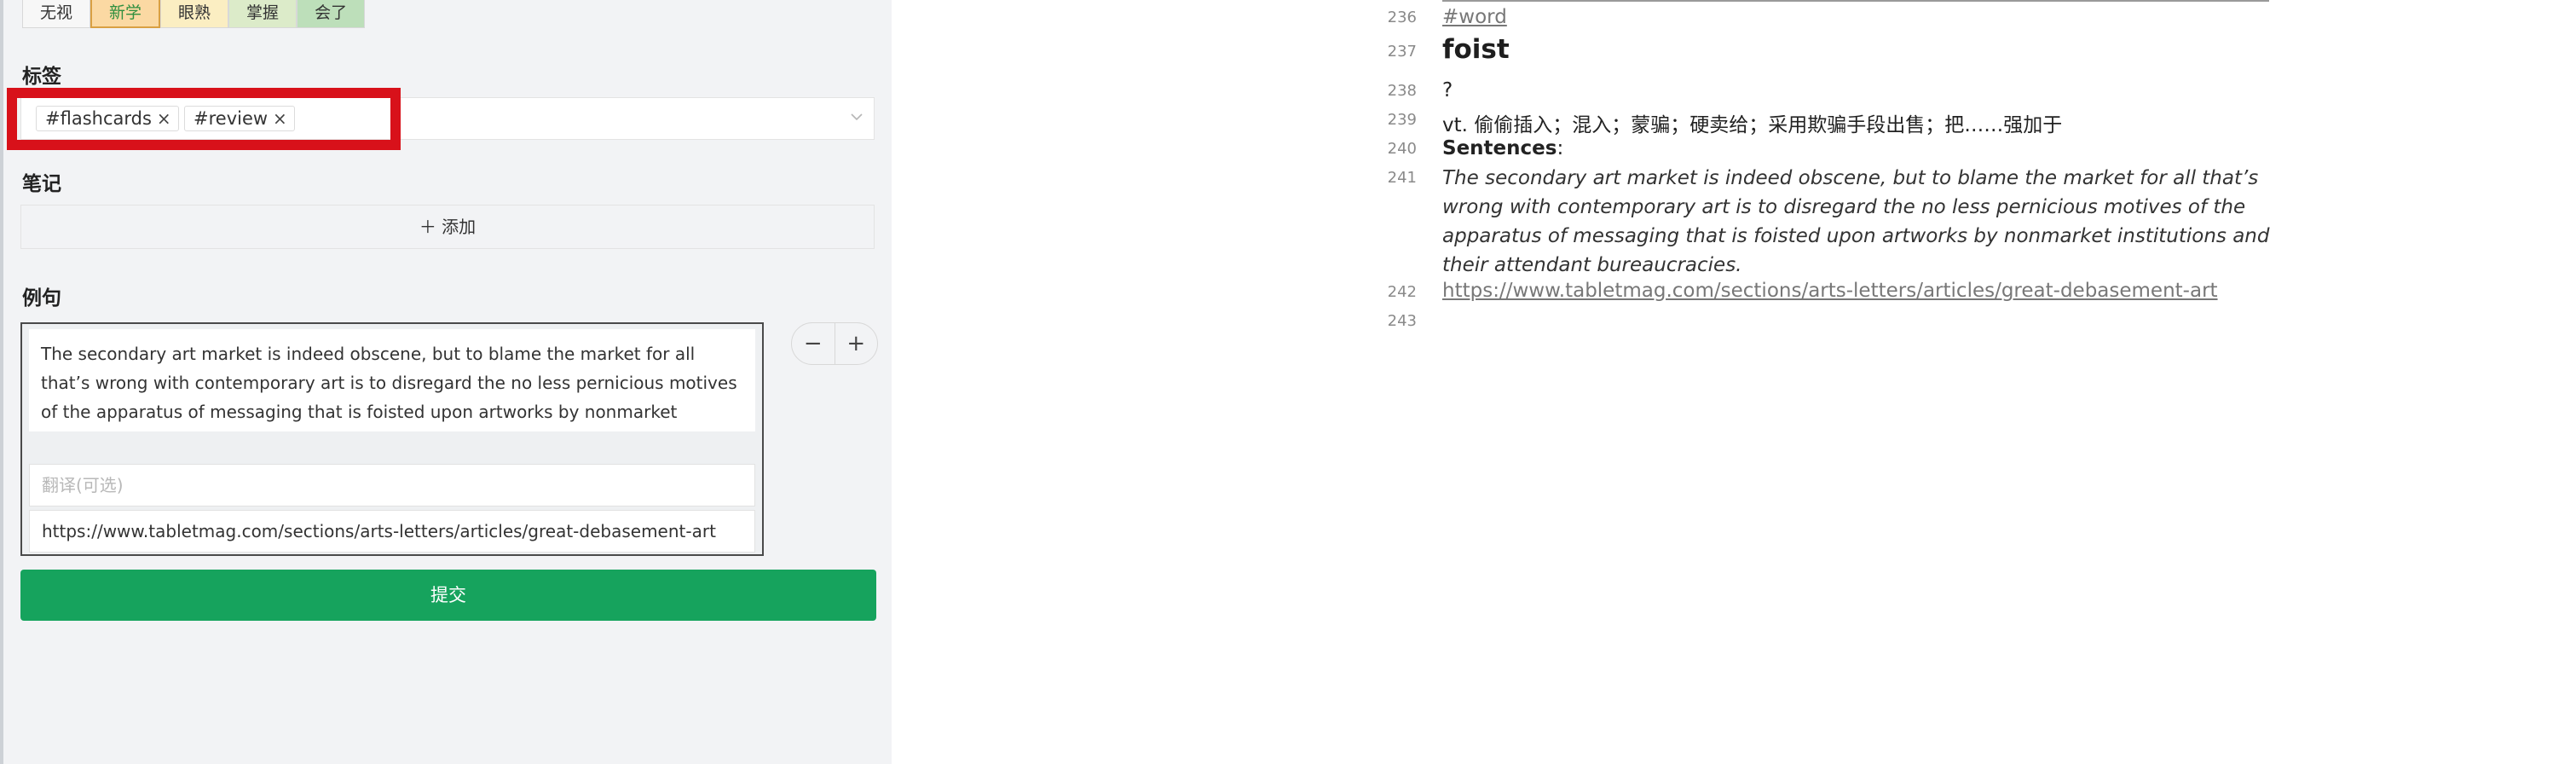  Describe the element at coordinates (813, 343) in the screenshot. I see `minus-button: −` at that location.